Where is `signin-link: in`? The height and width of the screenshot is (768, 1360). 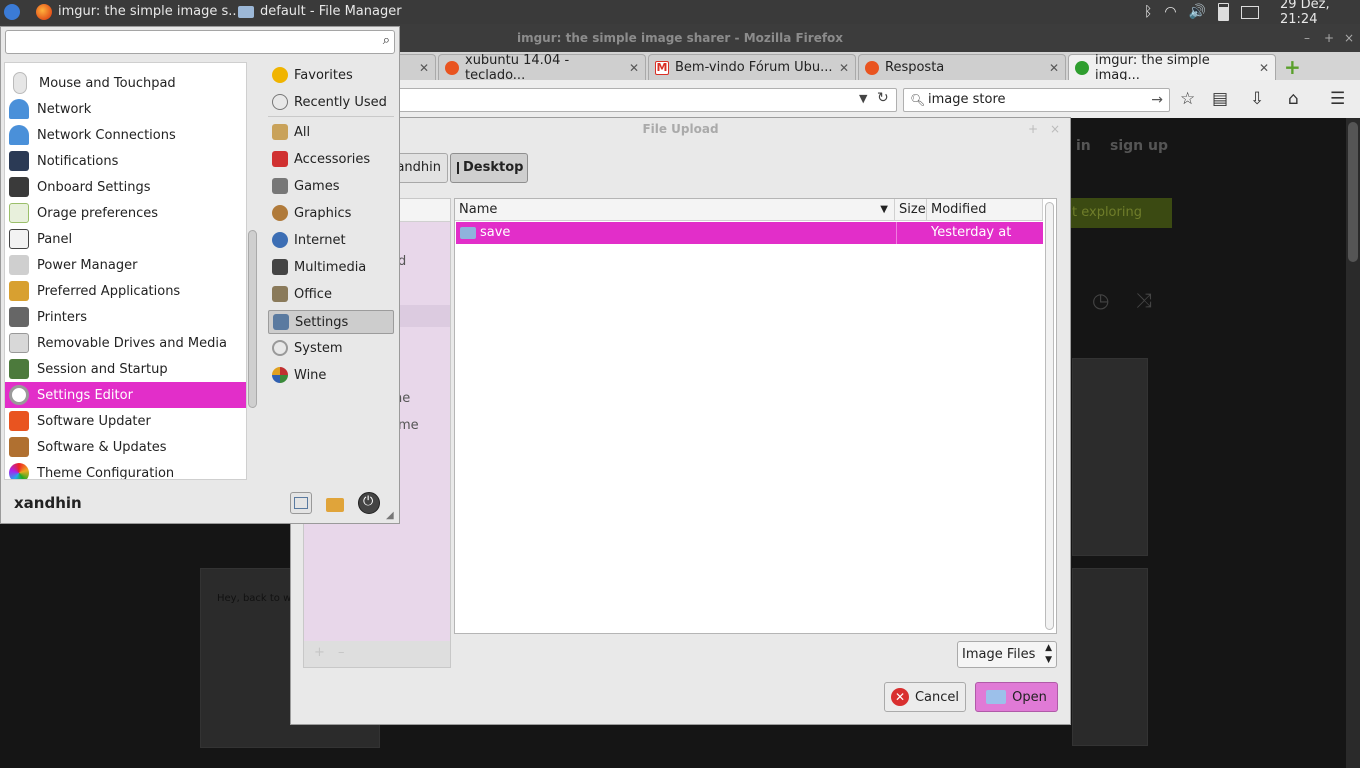
signin-link: in is located at coordinates (1083, 146).